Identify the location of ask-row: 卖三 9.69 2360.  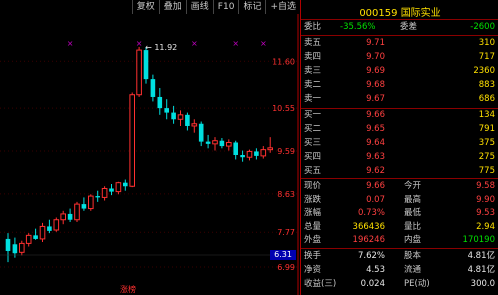
(400, 71).